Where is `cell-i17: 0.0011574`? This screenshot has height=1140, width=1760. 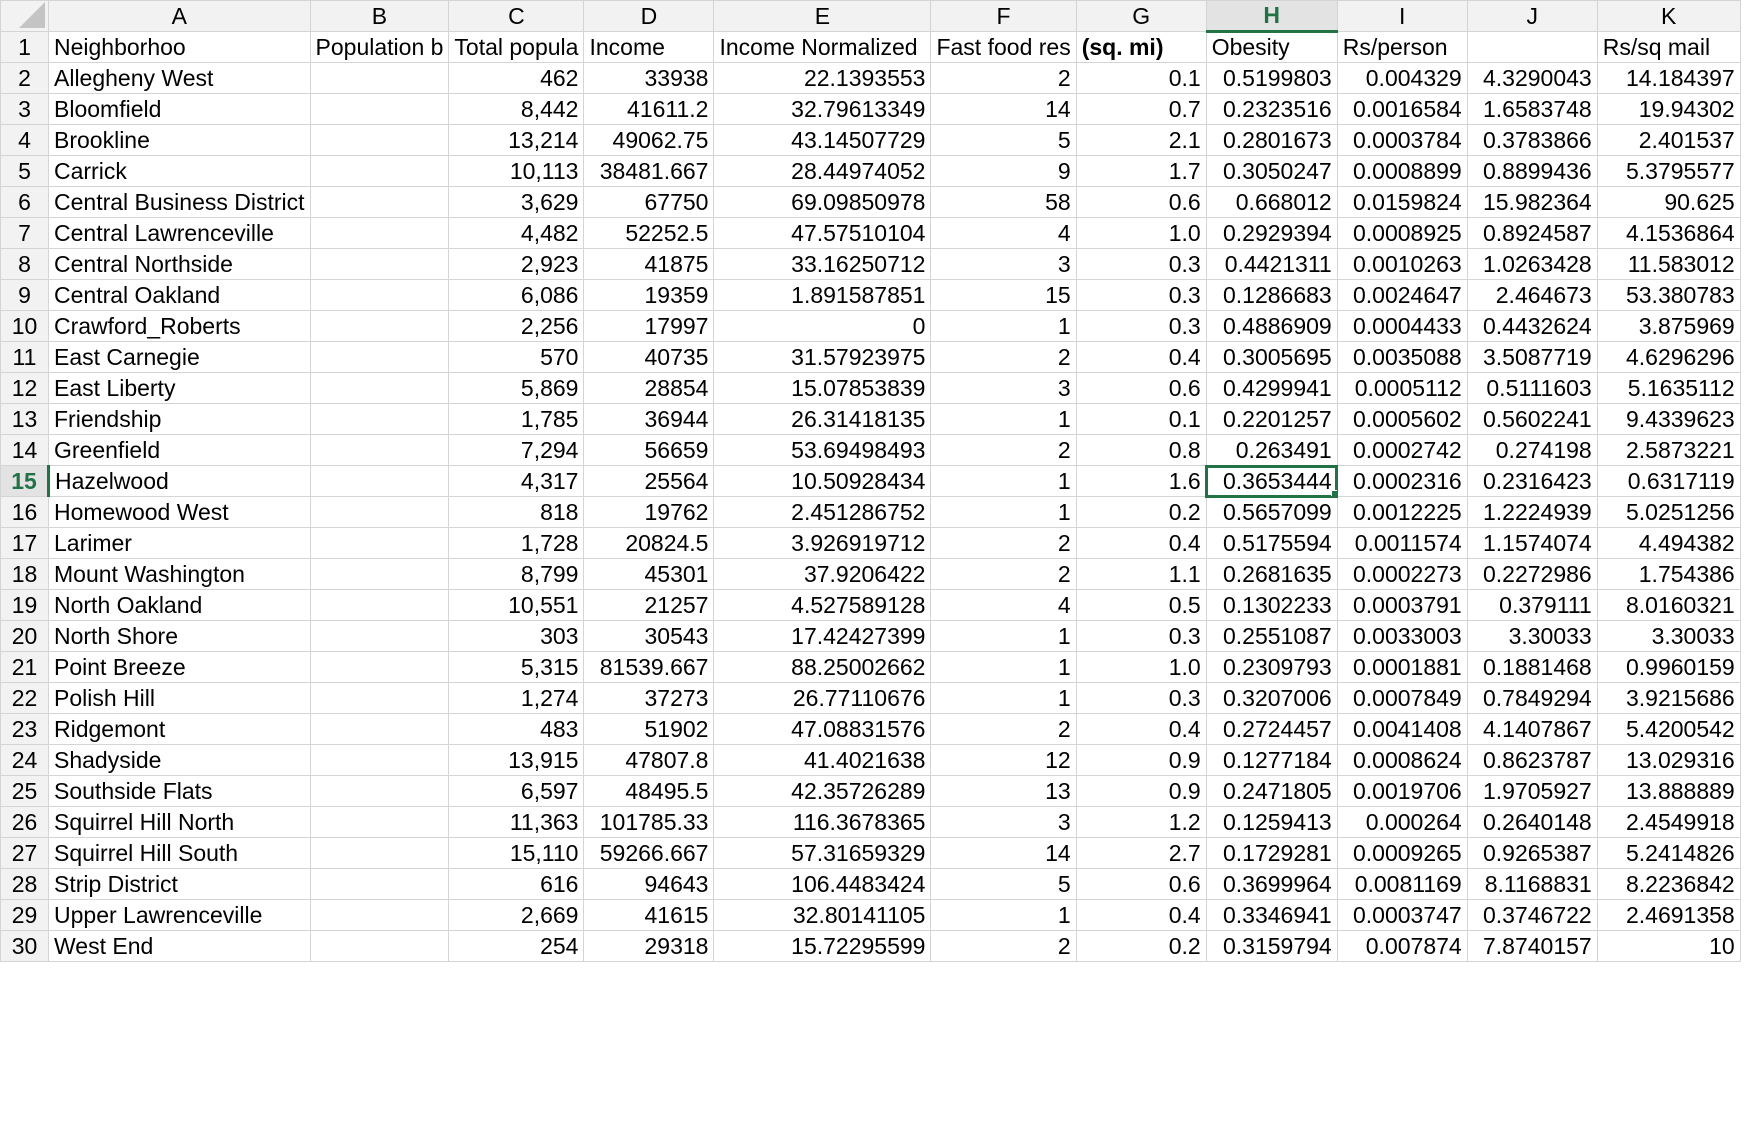 cell-i17: 0.0011574 is located at coordinates (1402, 543).